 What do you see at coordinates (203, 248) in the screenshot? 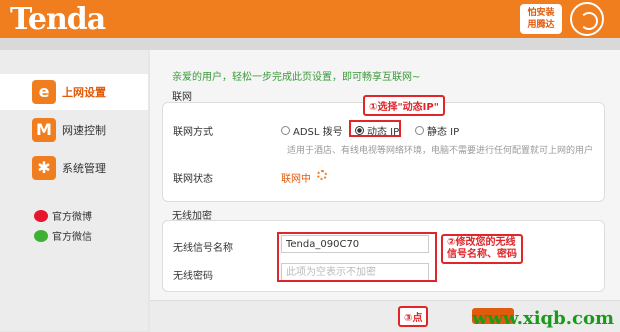
I see `ssid-label: 无线信号名称` at bounding box center [203, 248].